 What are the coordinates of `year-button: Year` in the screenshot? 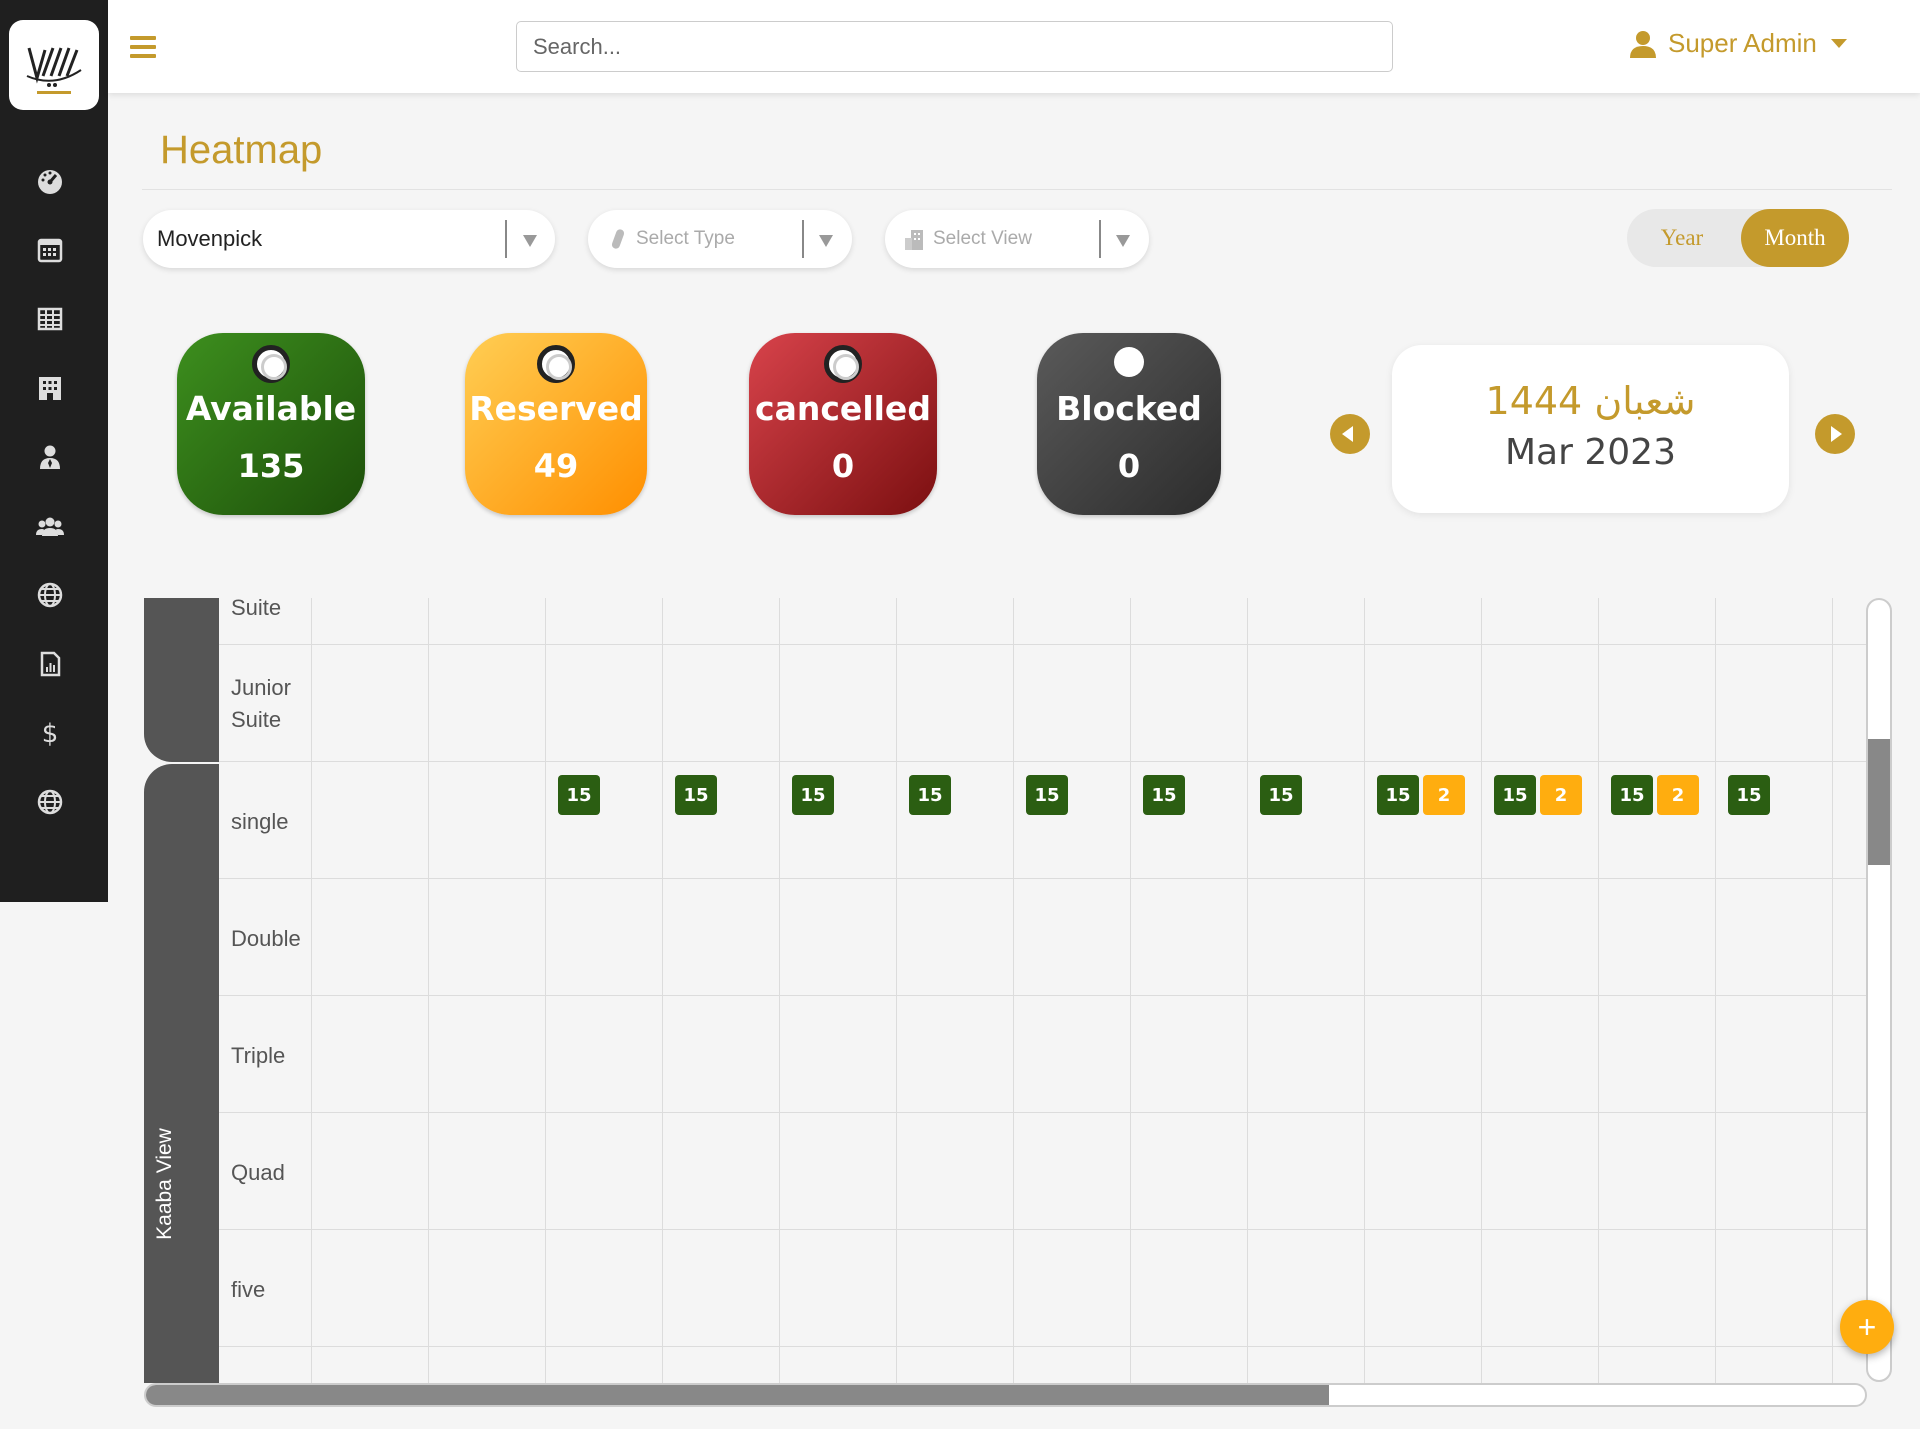 It's located at (1682, 238).